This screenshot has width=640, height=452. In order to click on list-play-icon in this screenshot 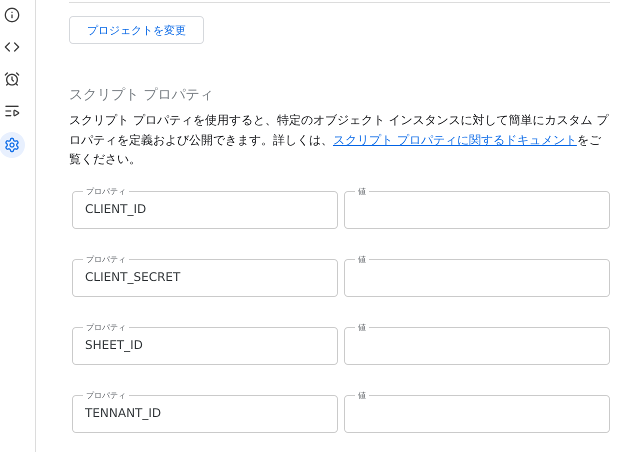, I will do `click(12, 111)`.